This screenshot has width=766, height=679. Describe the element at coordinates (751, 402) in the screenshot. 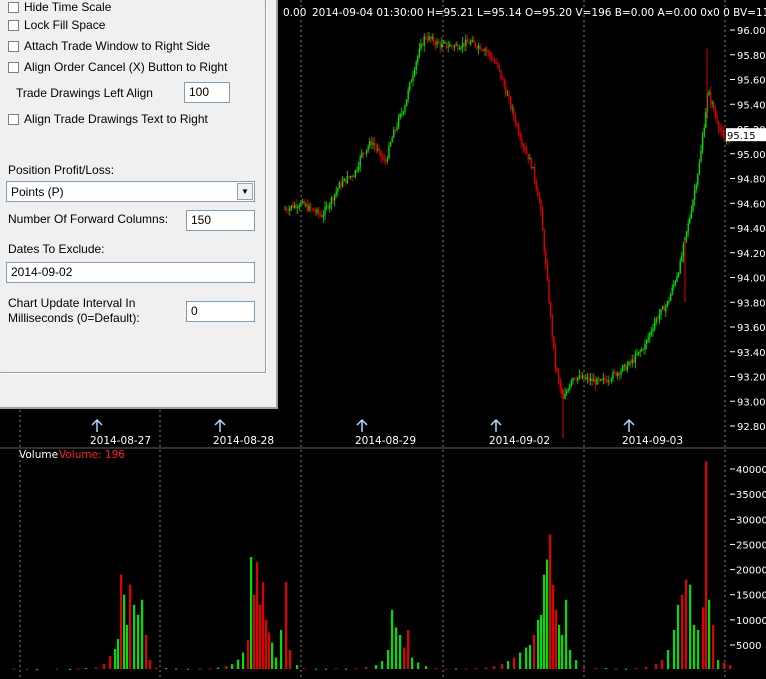

I see `price-tick-label: 93.00` at that location.